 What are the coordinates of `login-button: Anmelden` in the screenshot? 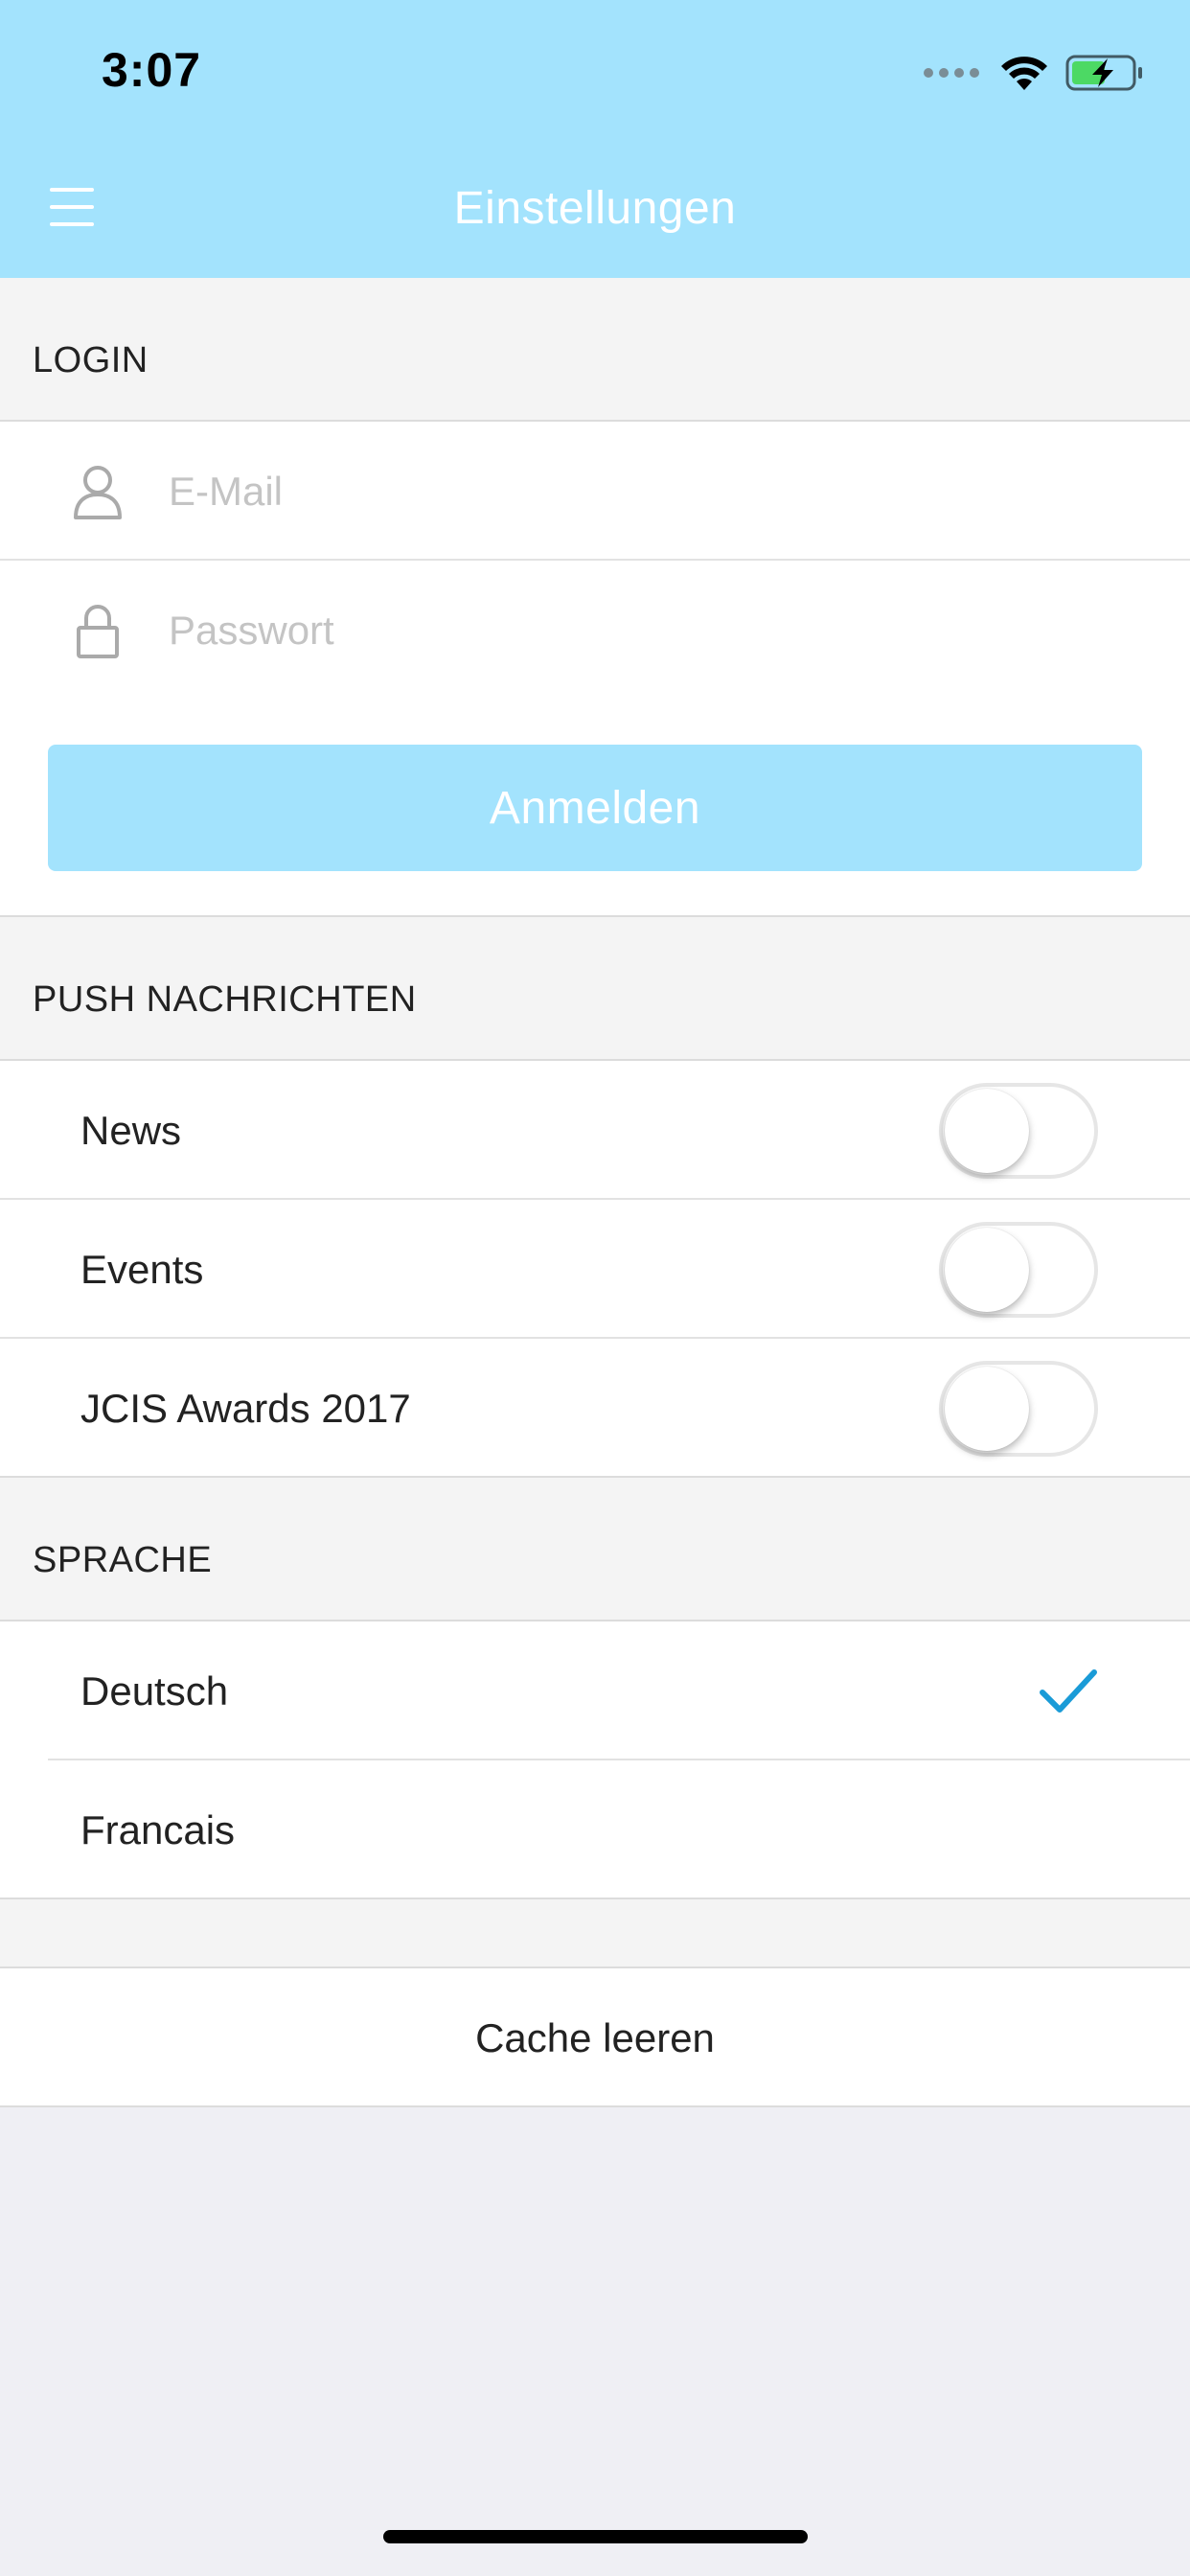 It's located at (595, 808).